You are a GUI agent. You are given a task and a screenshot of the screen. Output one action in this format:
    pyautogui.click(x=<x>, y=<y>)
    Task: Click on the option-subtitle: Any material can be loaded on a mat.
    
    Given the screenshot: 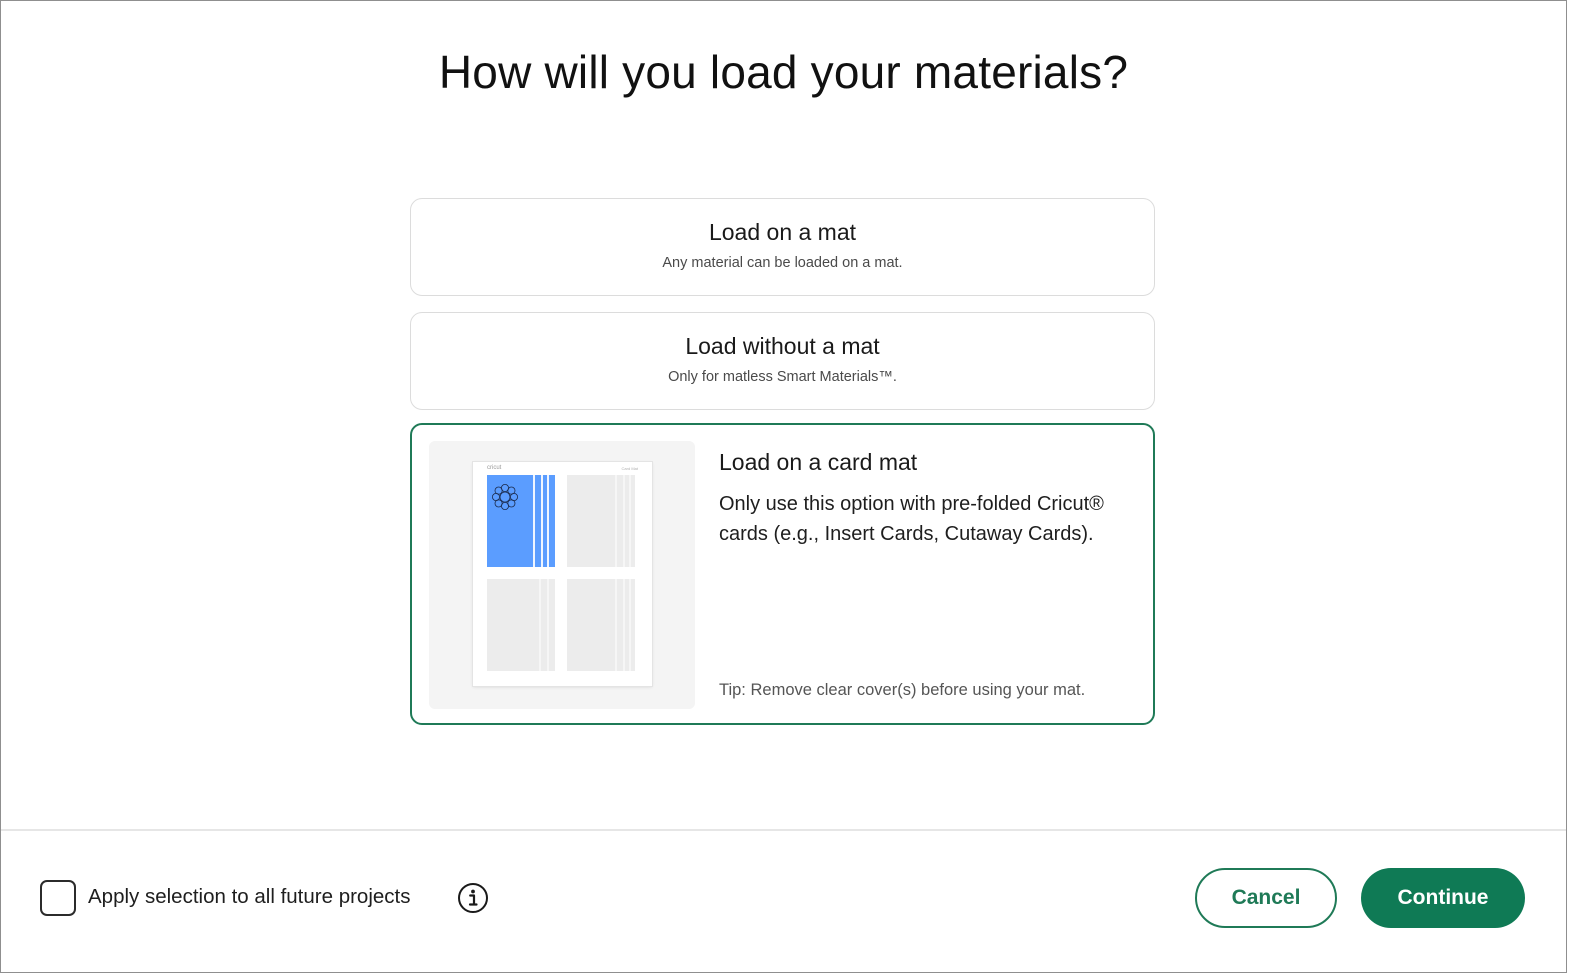 What is the action you would take?
    pyautogui.click(x=782, y=263)
    